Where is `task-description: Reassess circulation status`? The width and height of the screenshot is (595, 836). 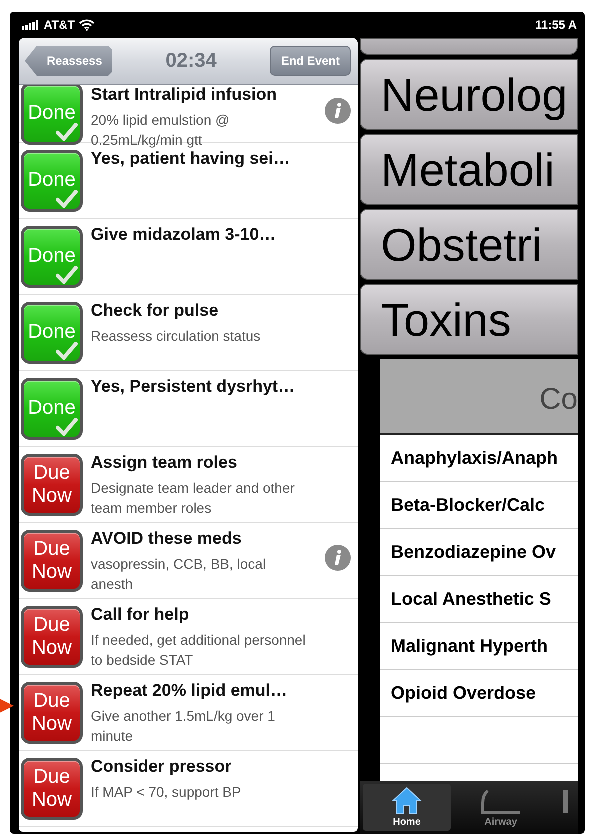 task-description: Reassess circulation status is located at coordinates (176, 336).